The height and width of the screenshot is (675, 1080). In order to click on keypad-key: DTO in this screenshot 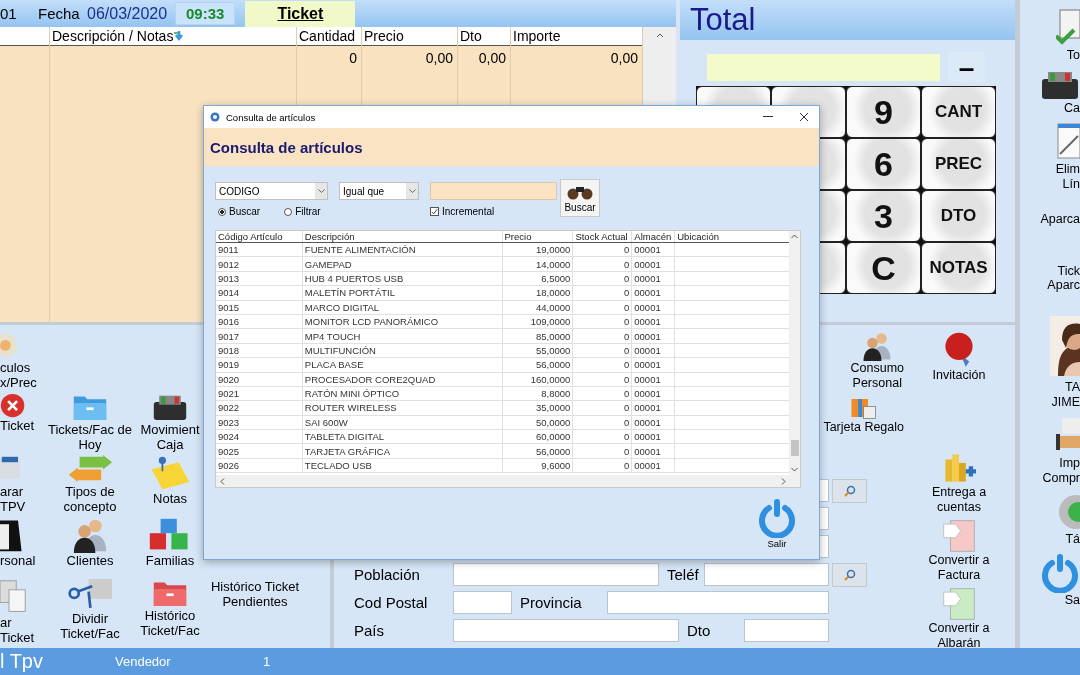, I will do `click(958, 216)`.